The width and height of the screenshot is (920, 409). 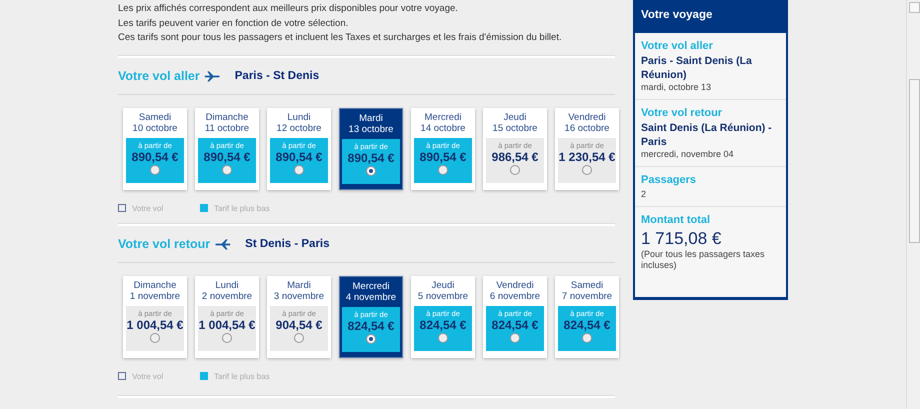 What do you see at coordinates (515, 158) in the screenshot?
I see `price-text: 986,54 €` at bounding box center [515, 158].